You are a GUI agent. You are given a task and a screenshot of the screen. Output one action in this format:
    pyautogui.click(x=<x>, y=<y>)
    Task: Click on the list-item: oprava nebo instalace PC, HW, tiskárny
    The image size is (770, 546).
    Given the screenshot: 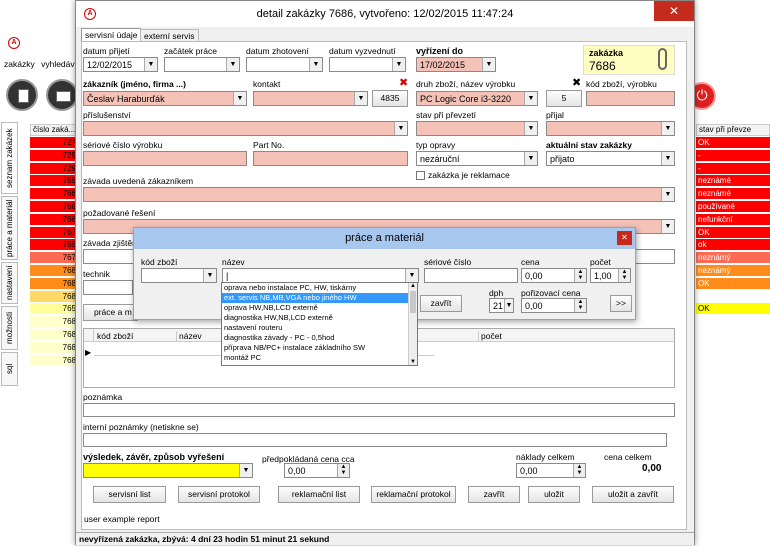 What is the action you would take?
    pyautogui.click(x=319, y=288)
    